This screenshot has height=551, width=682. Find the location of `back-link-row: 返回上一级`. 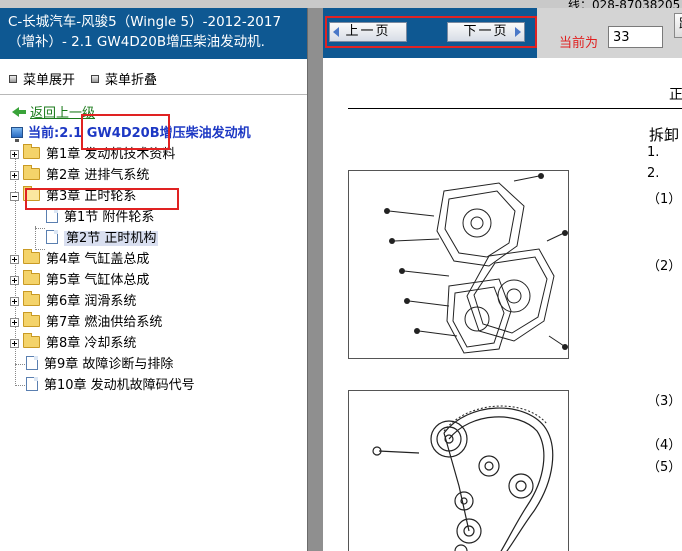

back-link-row: 返回上一级 is located at coordinates (53, 114).